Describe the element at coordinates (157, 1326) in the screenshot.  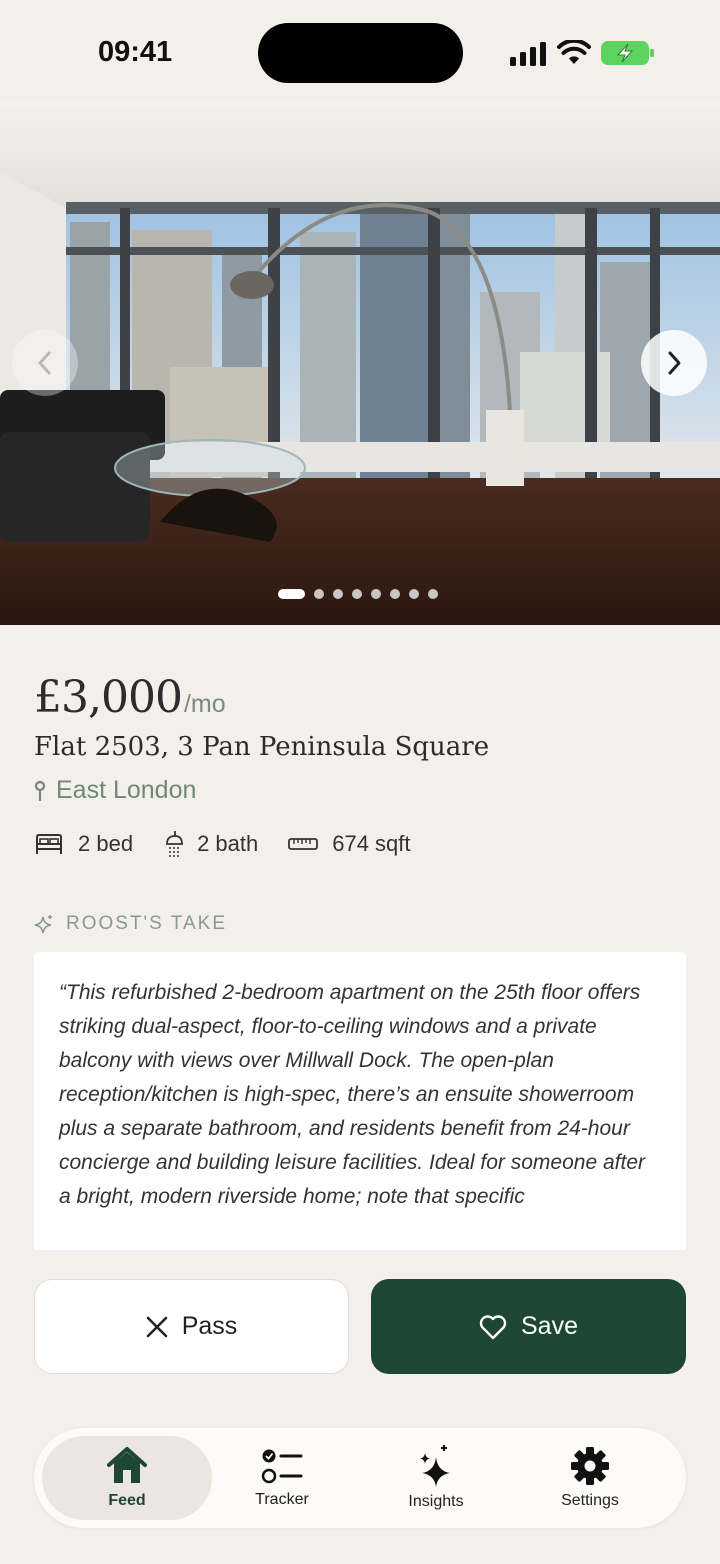
I see `close-icon` at that location.